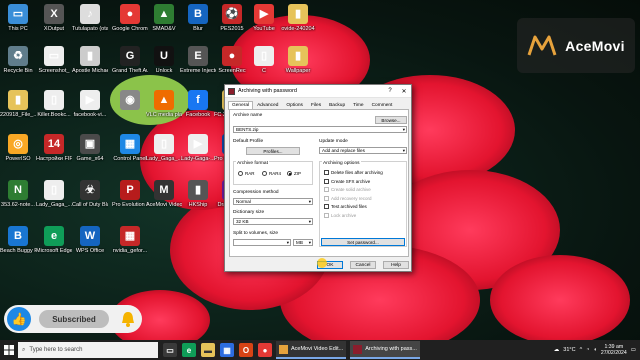  I want to click on format-radio-rar4: RAR4, so click(271, 173).